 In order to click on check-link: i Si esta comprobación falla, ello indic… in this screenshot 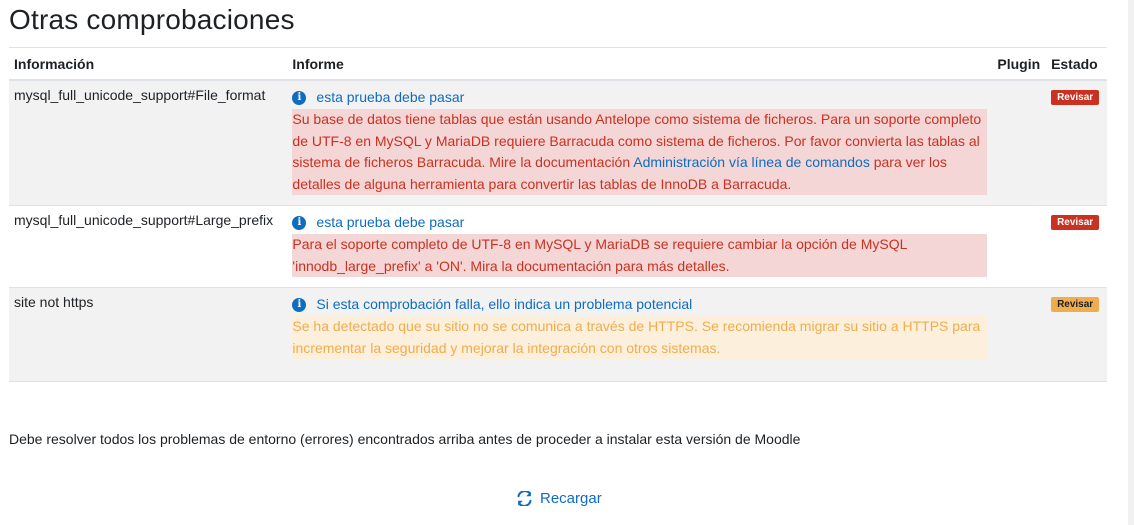, I will do `click(639, 304)`.